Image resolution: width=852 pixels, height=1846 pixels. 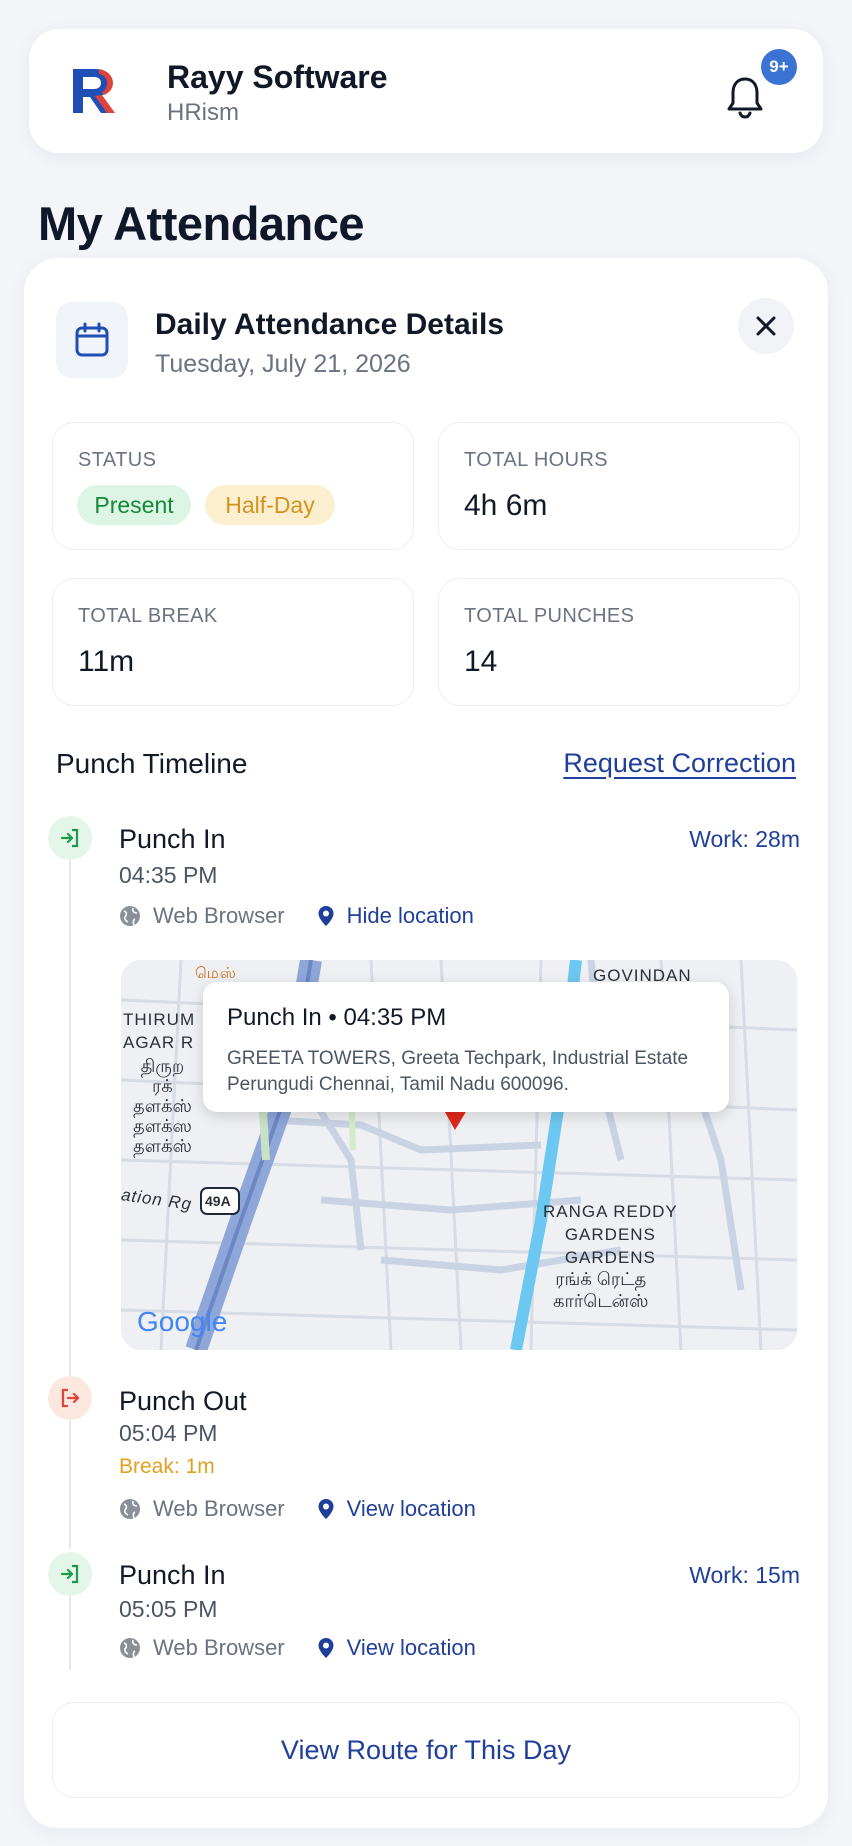 I want to click on event-break-duration: Break: 1m, so click(x=167, y=1466).